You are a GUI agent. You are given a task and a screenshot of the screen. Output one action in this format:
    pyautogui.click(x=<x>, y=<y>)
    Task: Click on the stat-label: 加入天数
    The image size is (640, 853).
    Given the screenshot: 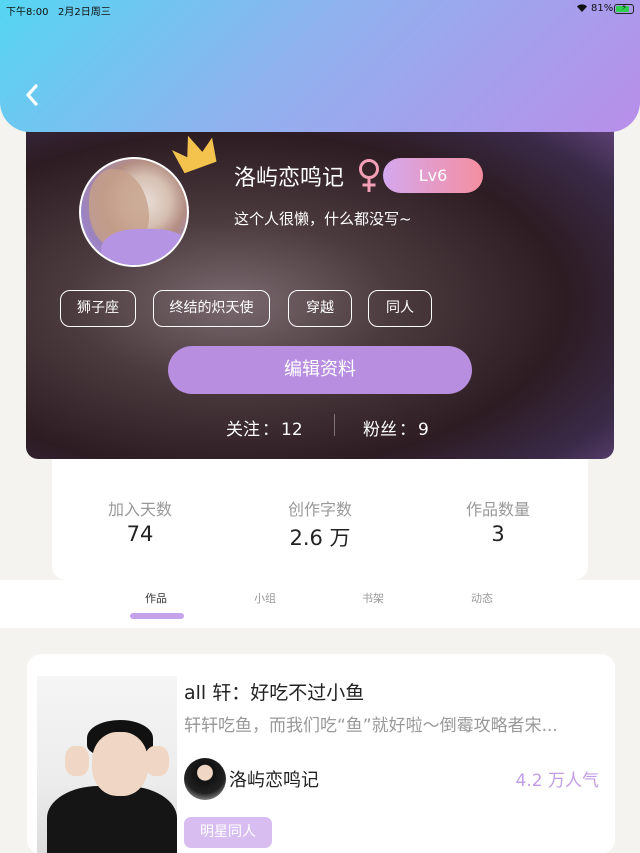 What is the action you would take?
    pyautogui.click(x=139, y=509)
    